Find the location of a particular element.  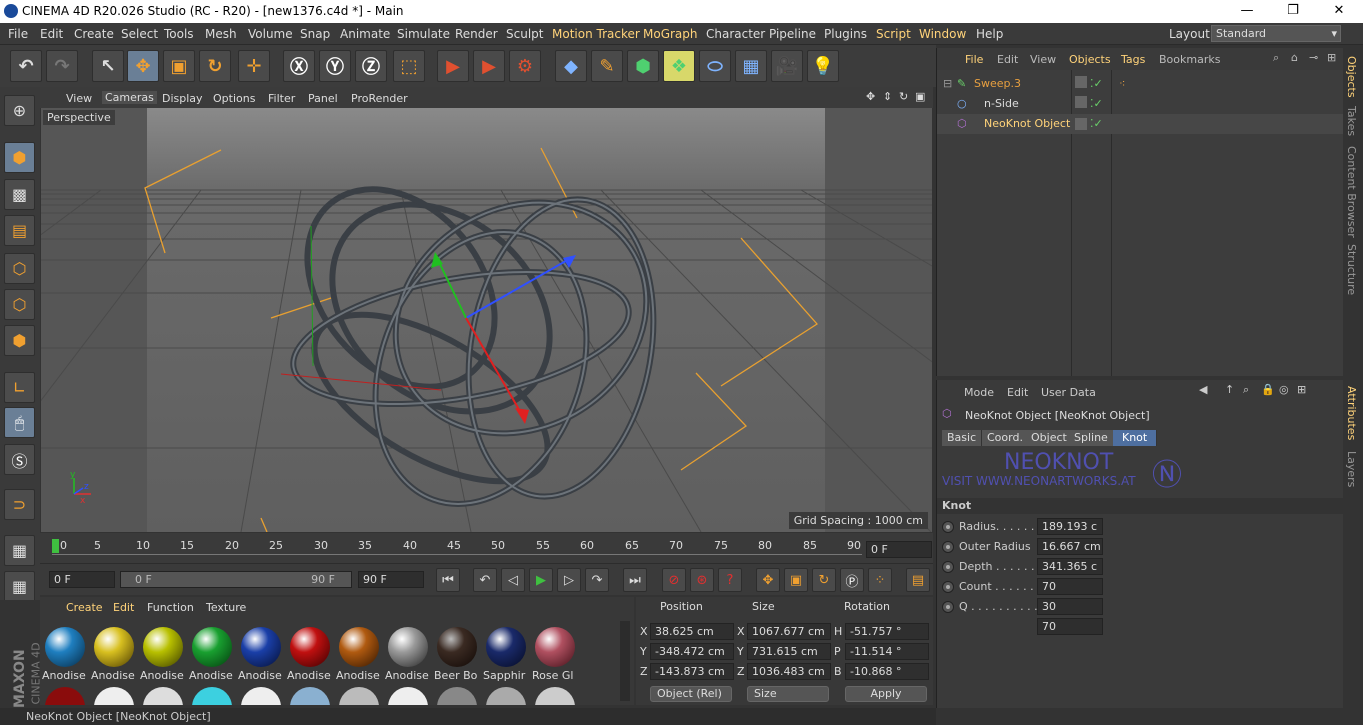

subdivision-icon: ⬢ is located at coordinates (643, 66).